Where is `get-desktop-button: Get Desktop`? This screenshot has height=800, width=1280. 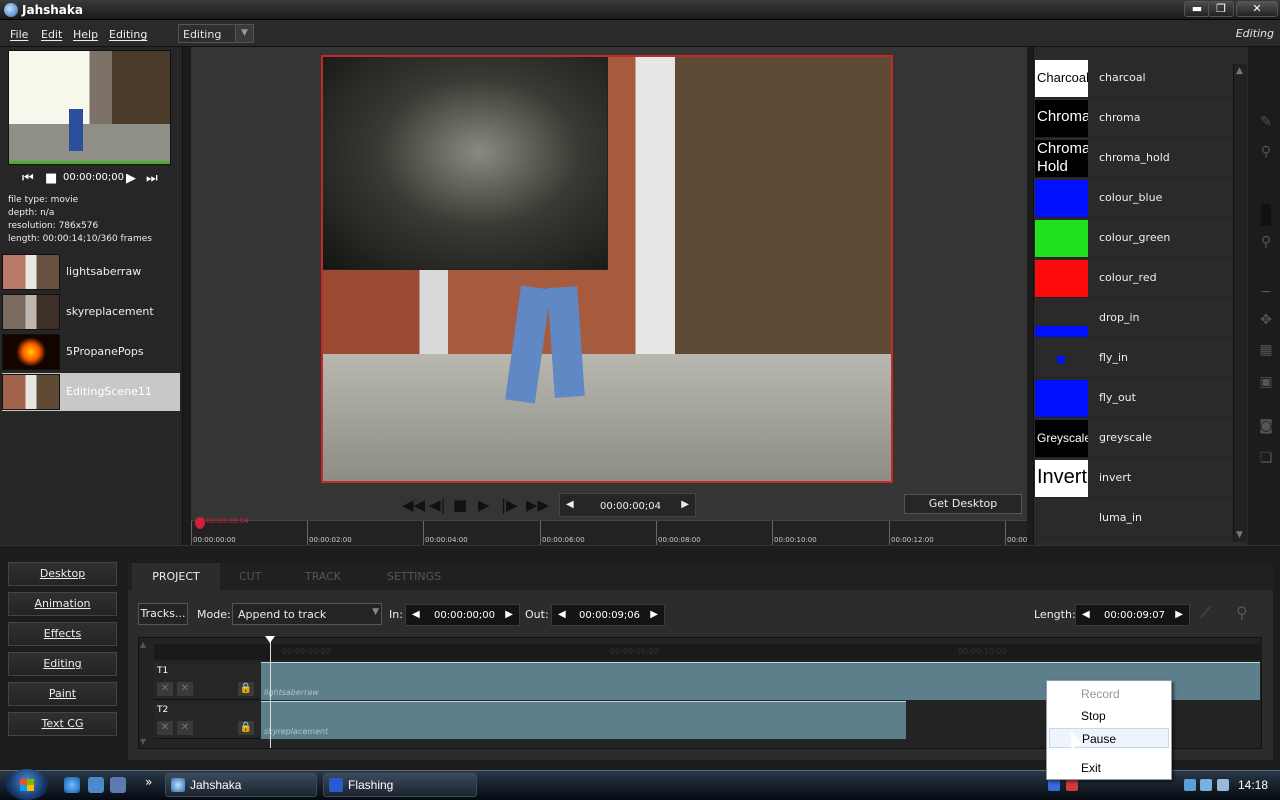 get-desktop-button: Get Desktop is located at coordinates (963, 504).